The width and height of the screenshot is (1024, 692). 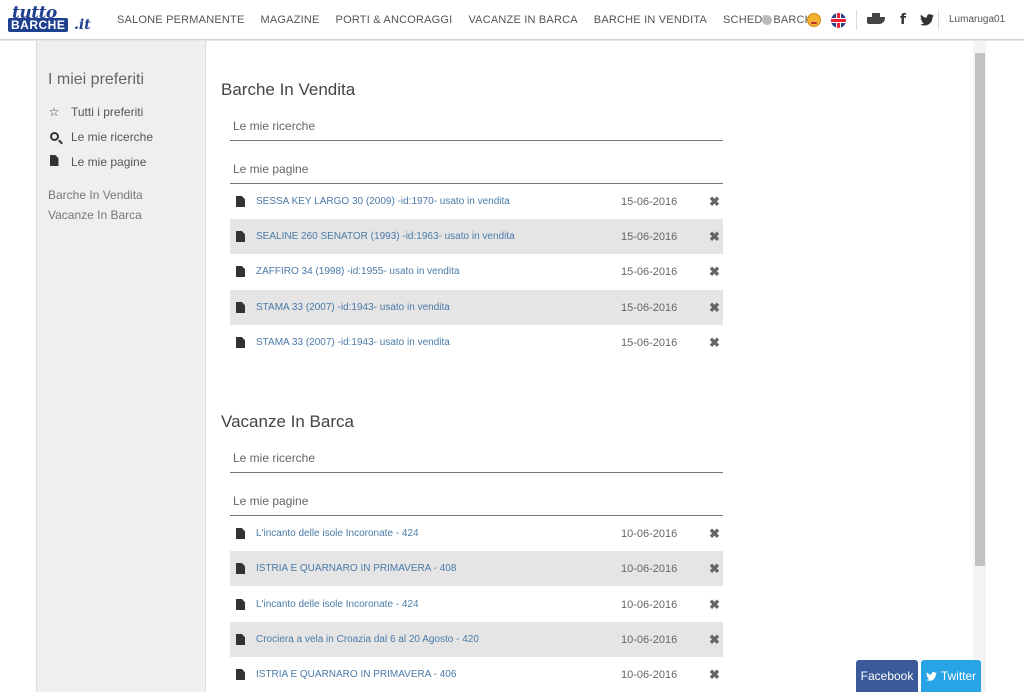 What do you see at coordinates (980, 309) in the screenshot?
I see `scrollbar-thumb` at bounding box center [980, 309].